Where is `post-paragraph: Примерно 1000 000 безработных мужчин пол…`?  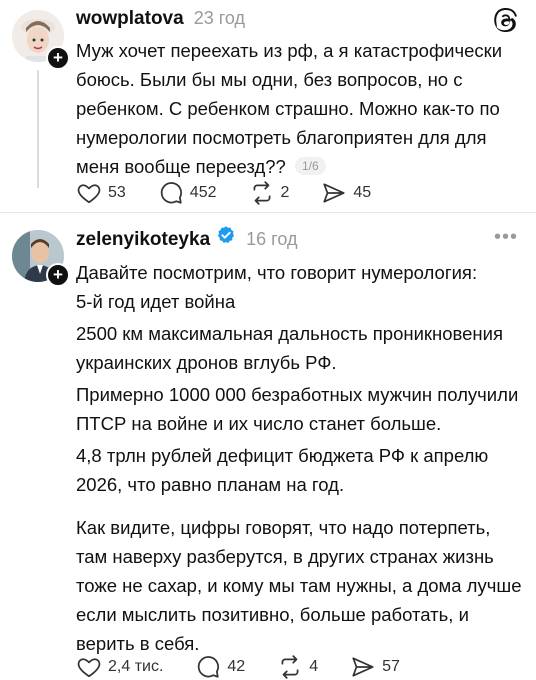
post-paragraph: Примерно 1000 000 безработных мужчин пол… is located at coordinates (297, 409).